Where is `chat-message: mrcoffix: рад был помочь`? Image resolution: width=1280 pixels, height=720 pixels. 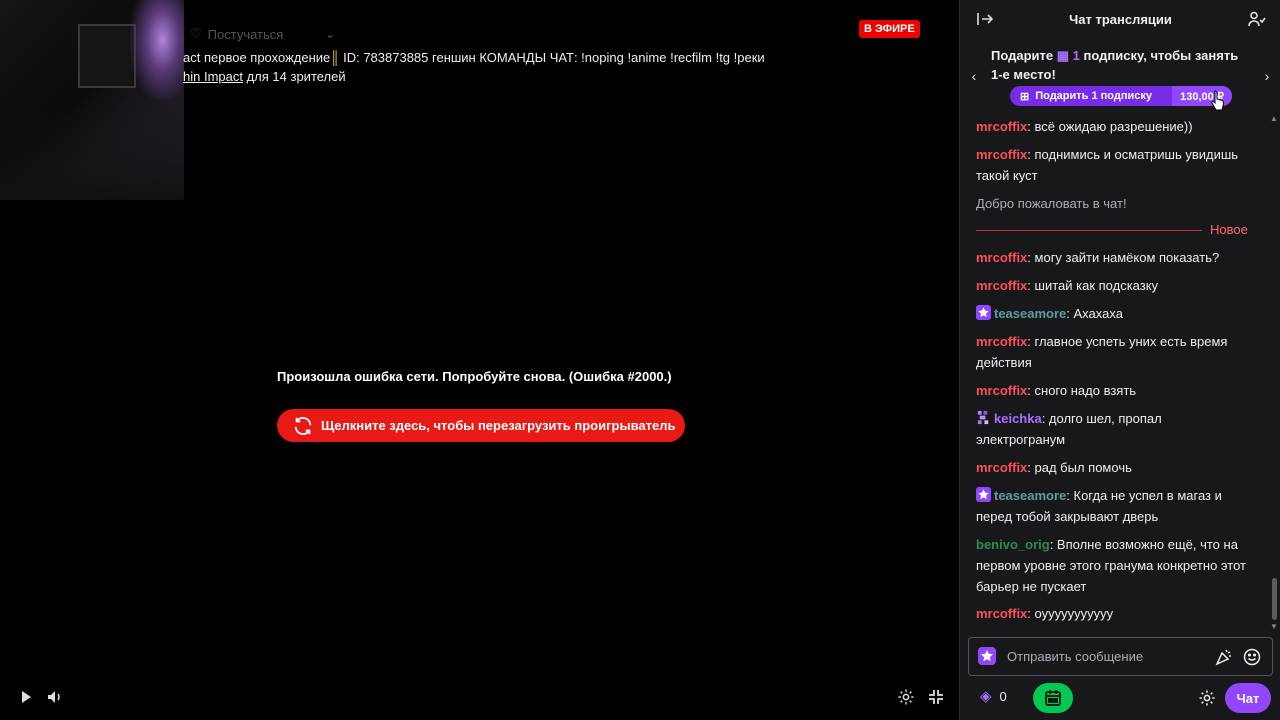
chat-message: mrcoffix: рад был помочь is located at coordinates (1114, 467).